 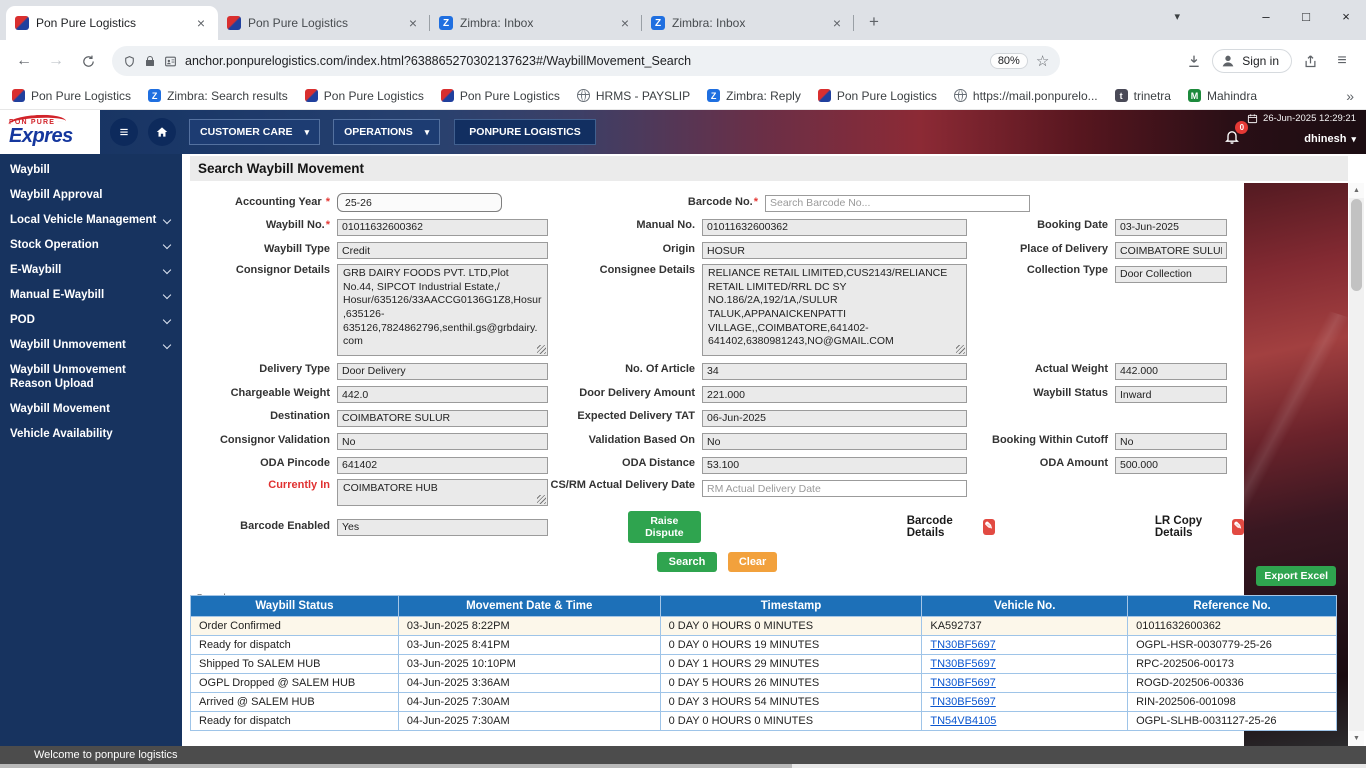 What do you see at coordinates (442, 527) in the screenshot?
I see `barcode-enabled-input` at bounding box center [442, 527].